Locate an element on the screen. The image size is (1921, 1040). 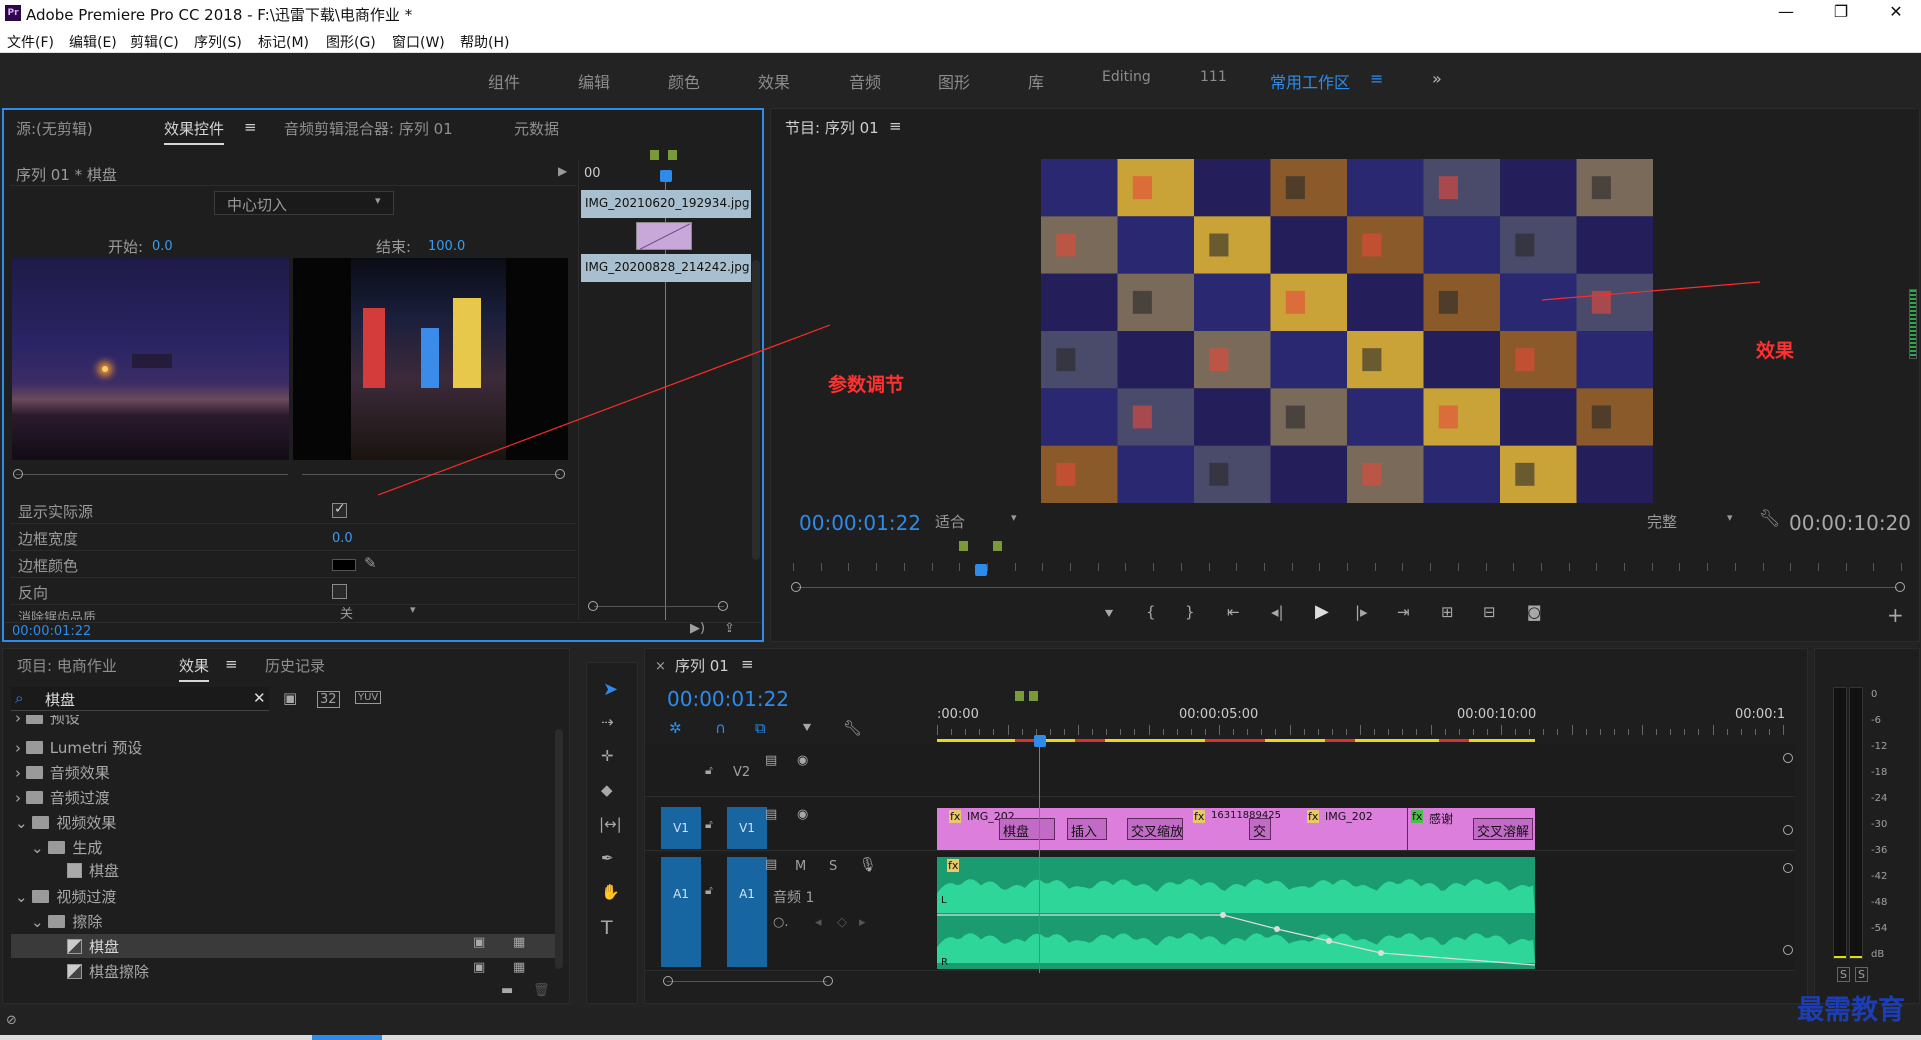
menu-marker: 标记(M) is located at coordinates (283, 42).